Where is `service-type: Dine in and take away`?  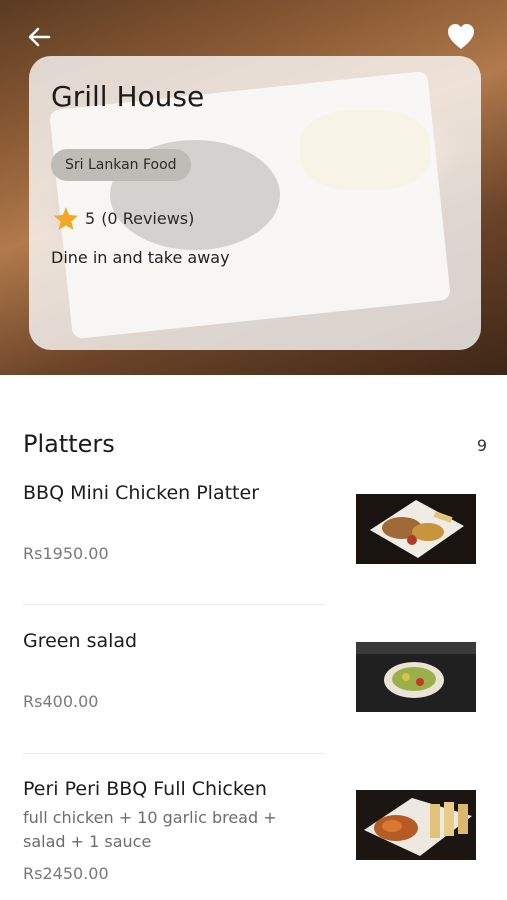 service-type: Dine in and take away is located at coordinates (140, 257).